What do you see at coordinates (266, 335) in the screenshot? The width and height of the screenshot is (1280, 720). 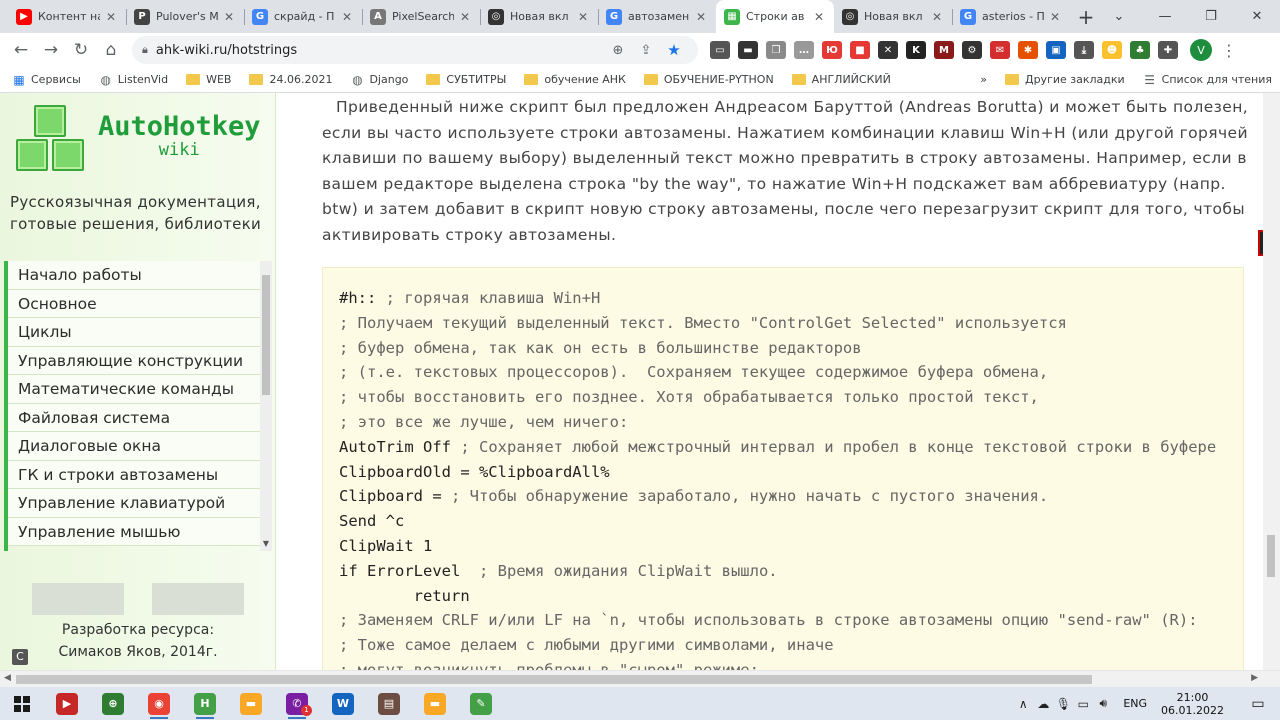 I see `nav-scroll-thumb` at bounding box center [266, 335].